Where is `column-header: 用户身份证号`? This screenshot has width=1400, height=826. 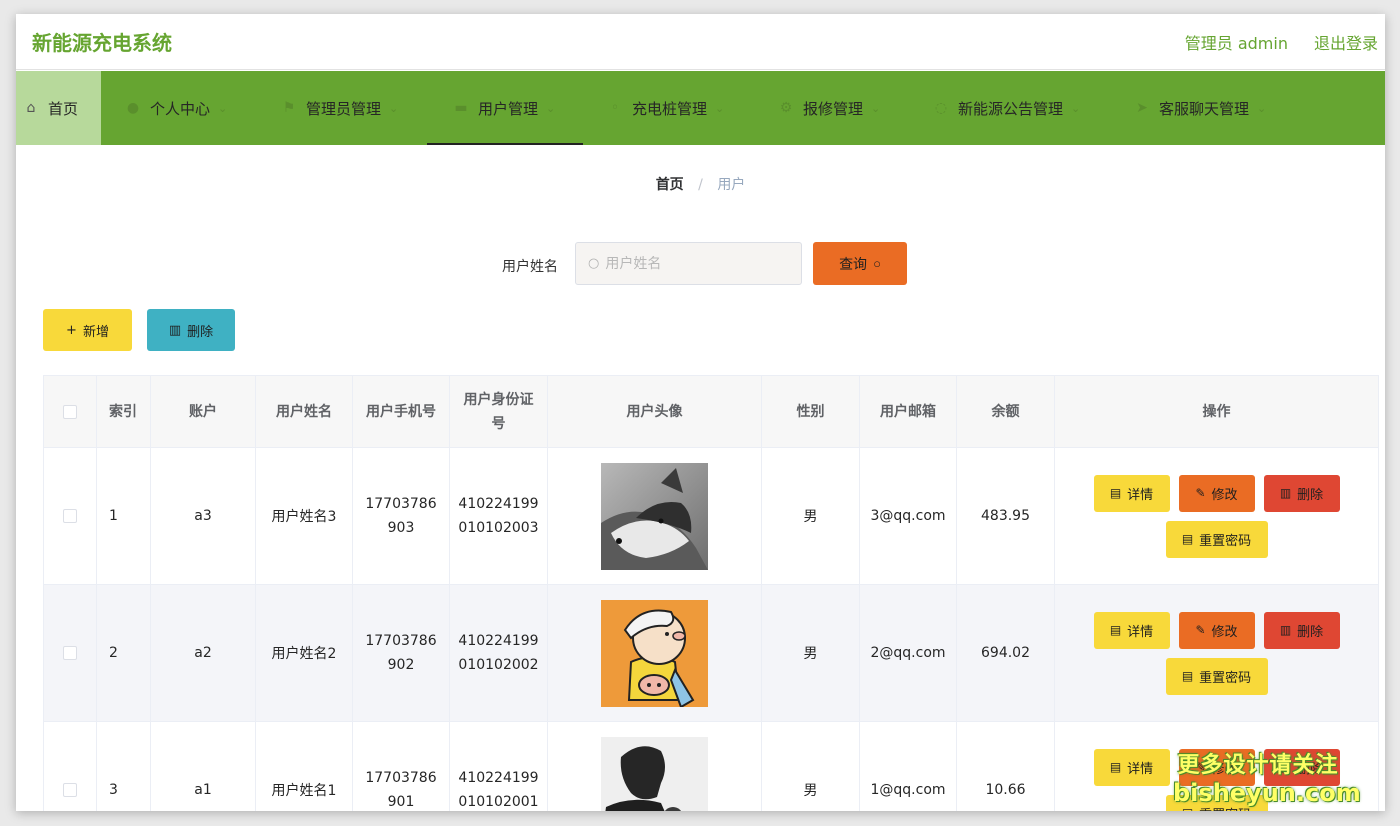 column-header: 用户身份证号 is located at coordinates (498, 411).